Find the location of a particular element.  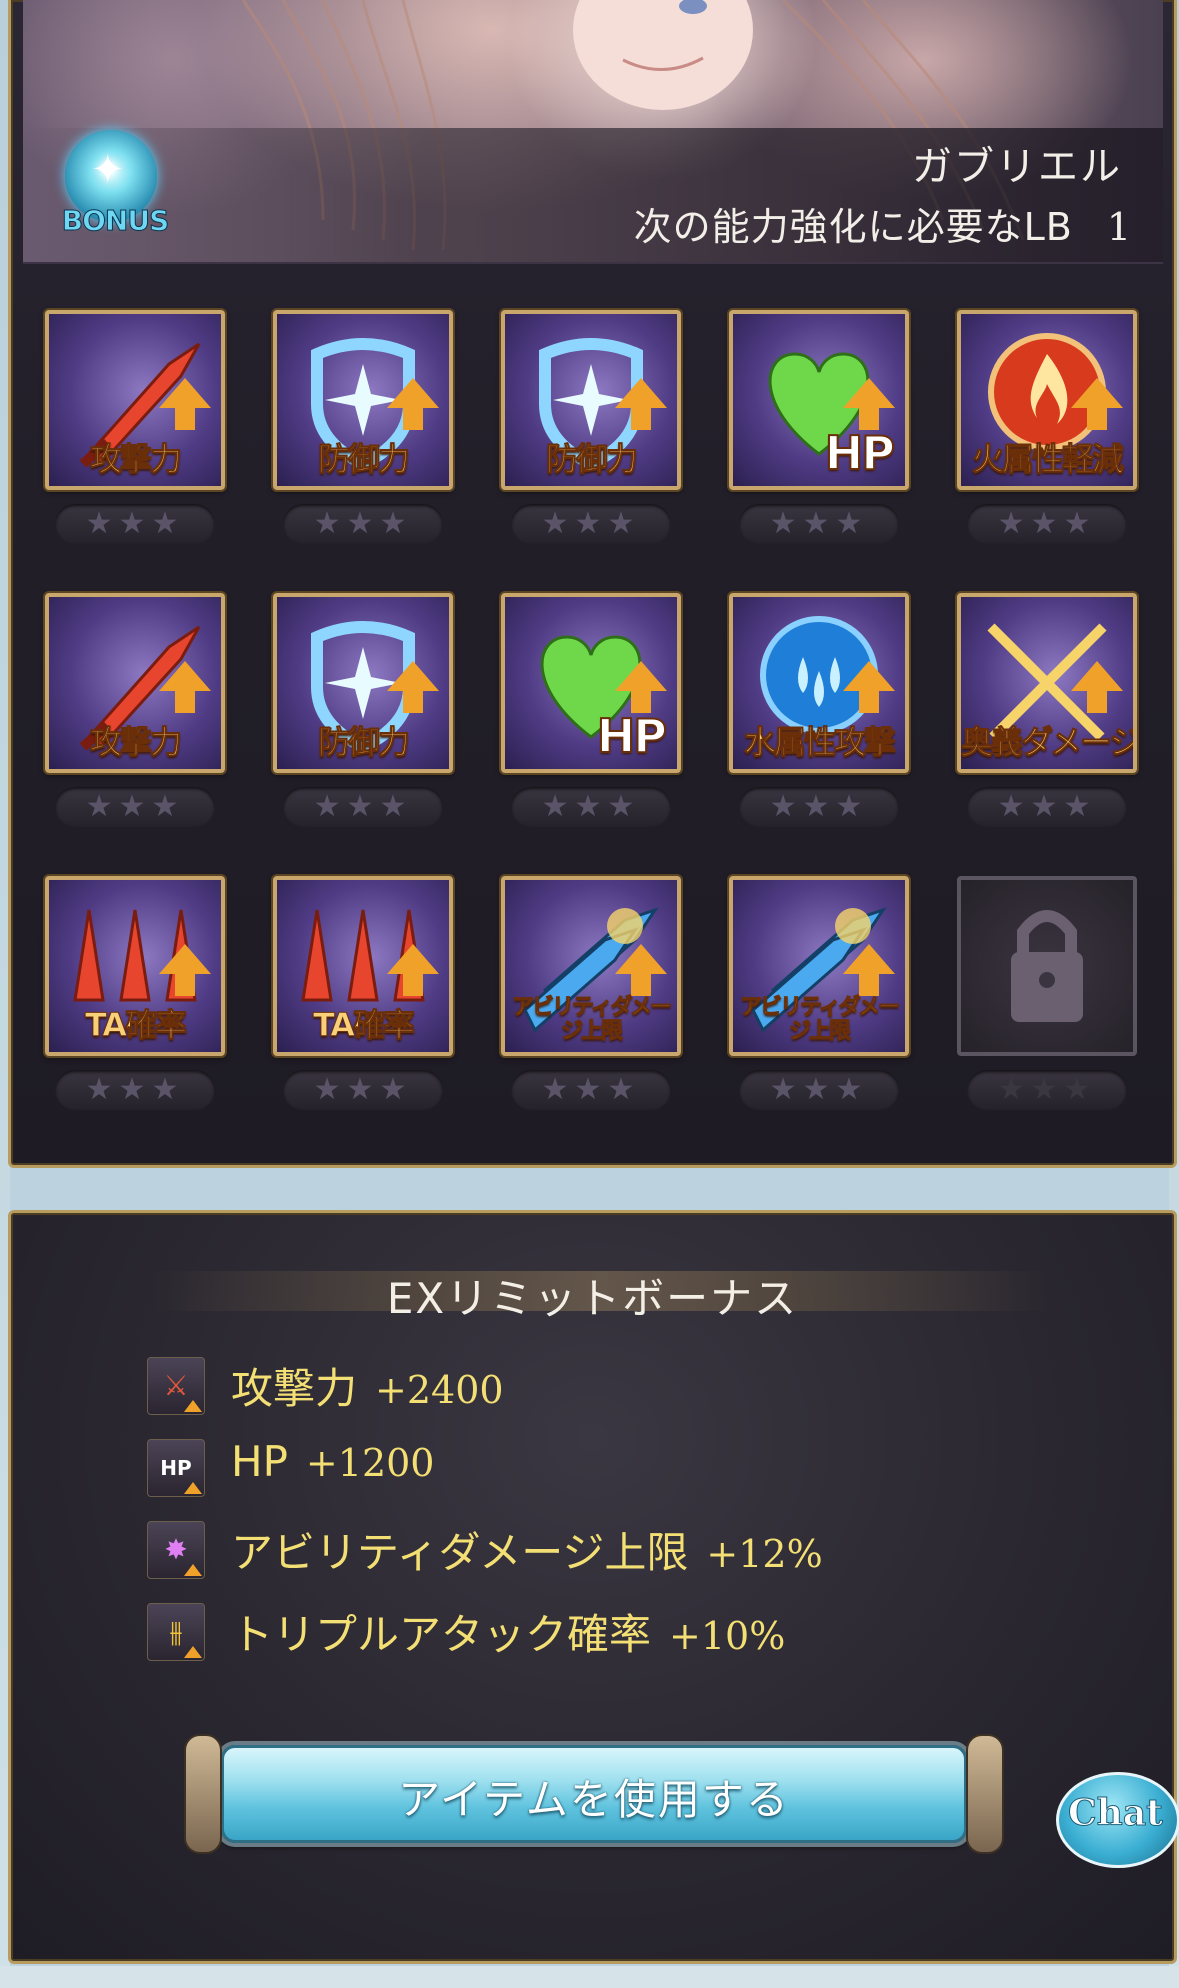

character-name: ガブリエル is located at coordinates (1017, 167).